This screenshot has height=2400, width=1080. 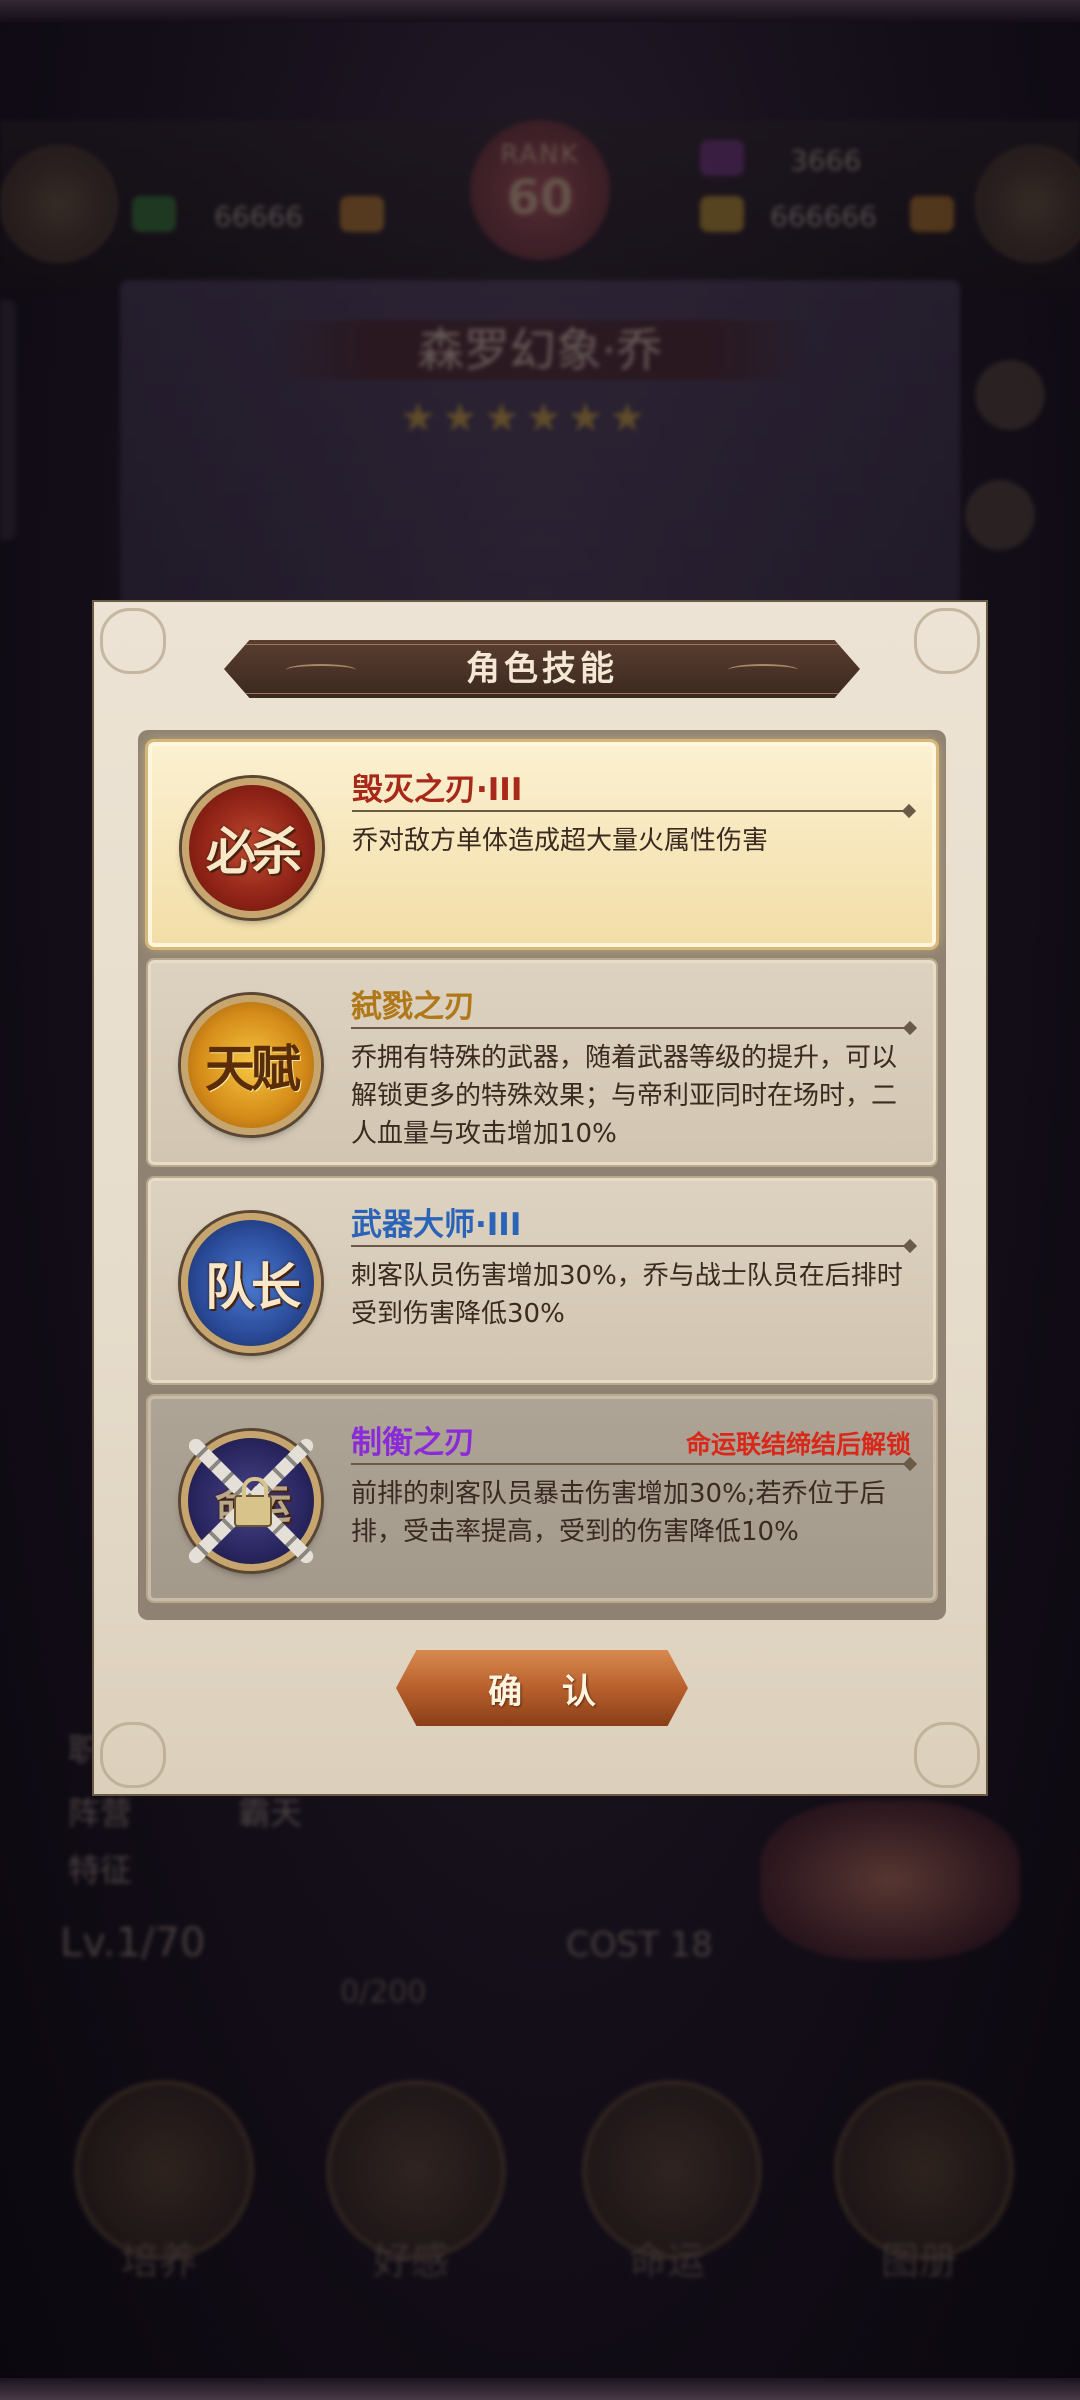 I want to click on skill-description: 前排的刺客队员暴击伤害增加30%;若乔位于后排，受击率提高，受到的伤害降低10%, so click(x=618, y=1513).